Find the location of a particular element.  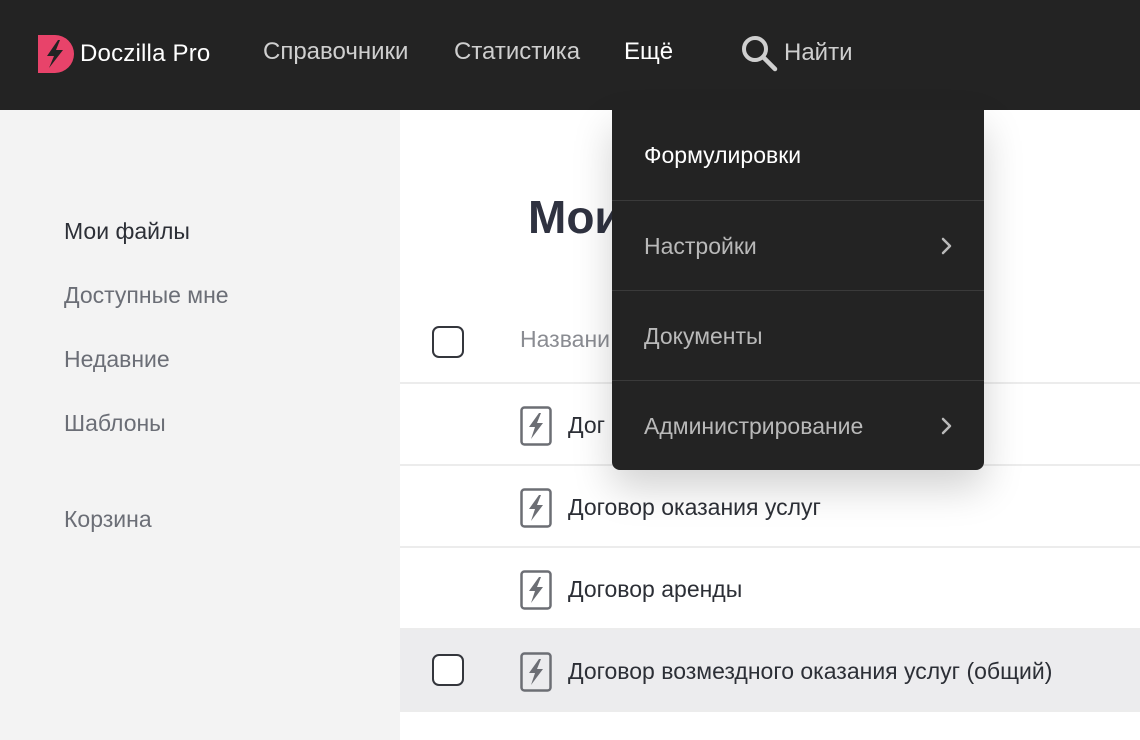

menu-item-label: Администрирование is located at coordinates (754, 426).